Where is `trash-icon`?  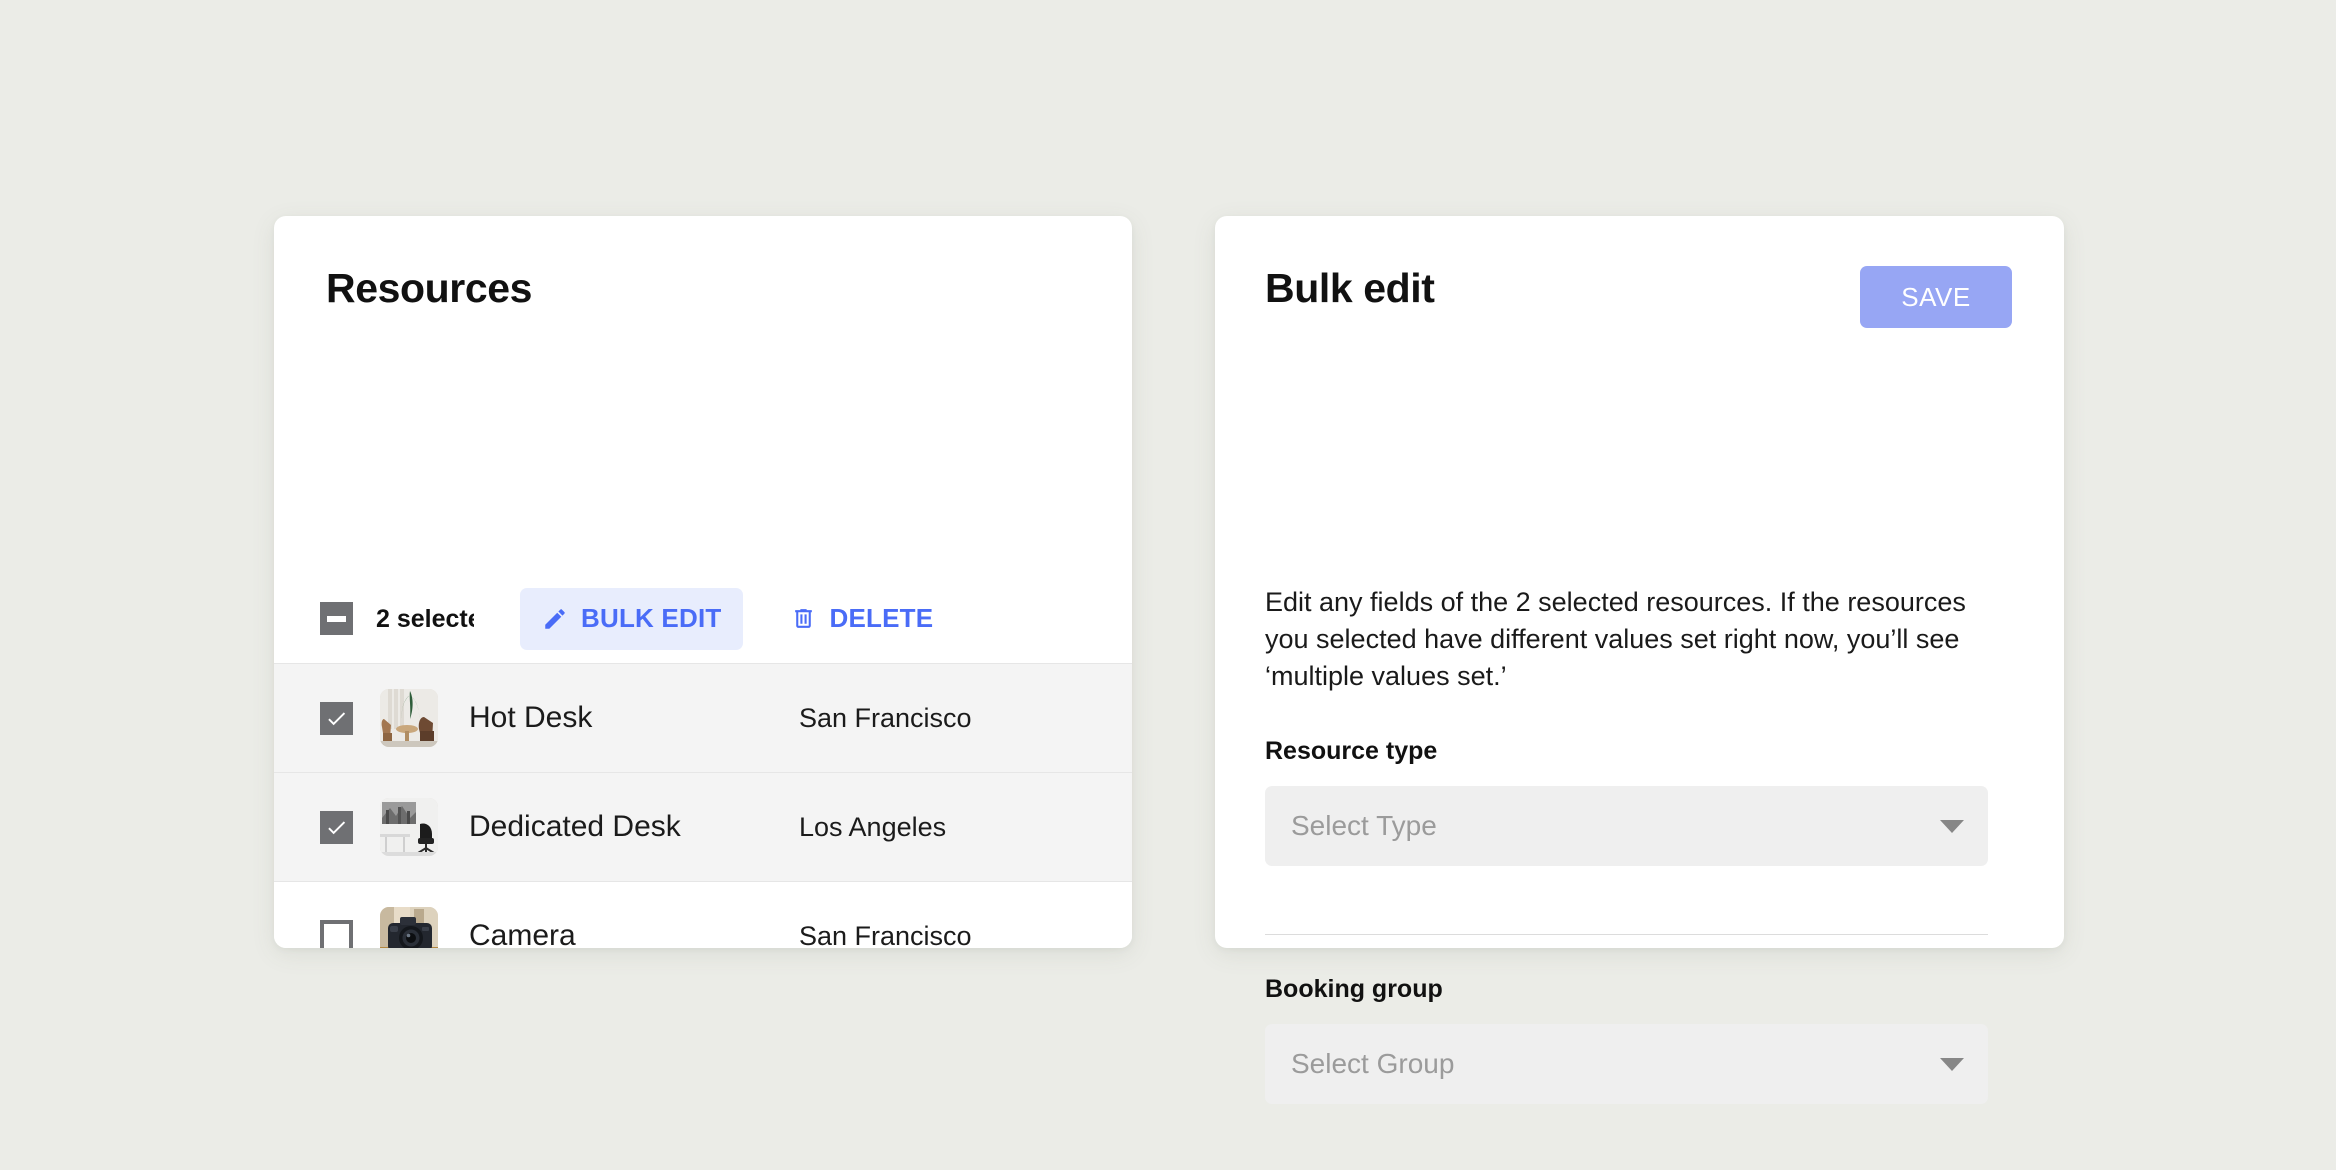
trash-icon is located at coordinates (804, 618).